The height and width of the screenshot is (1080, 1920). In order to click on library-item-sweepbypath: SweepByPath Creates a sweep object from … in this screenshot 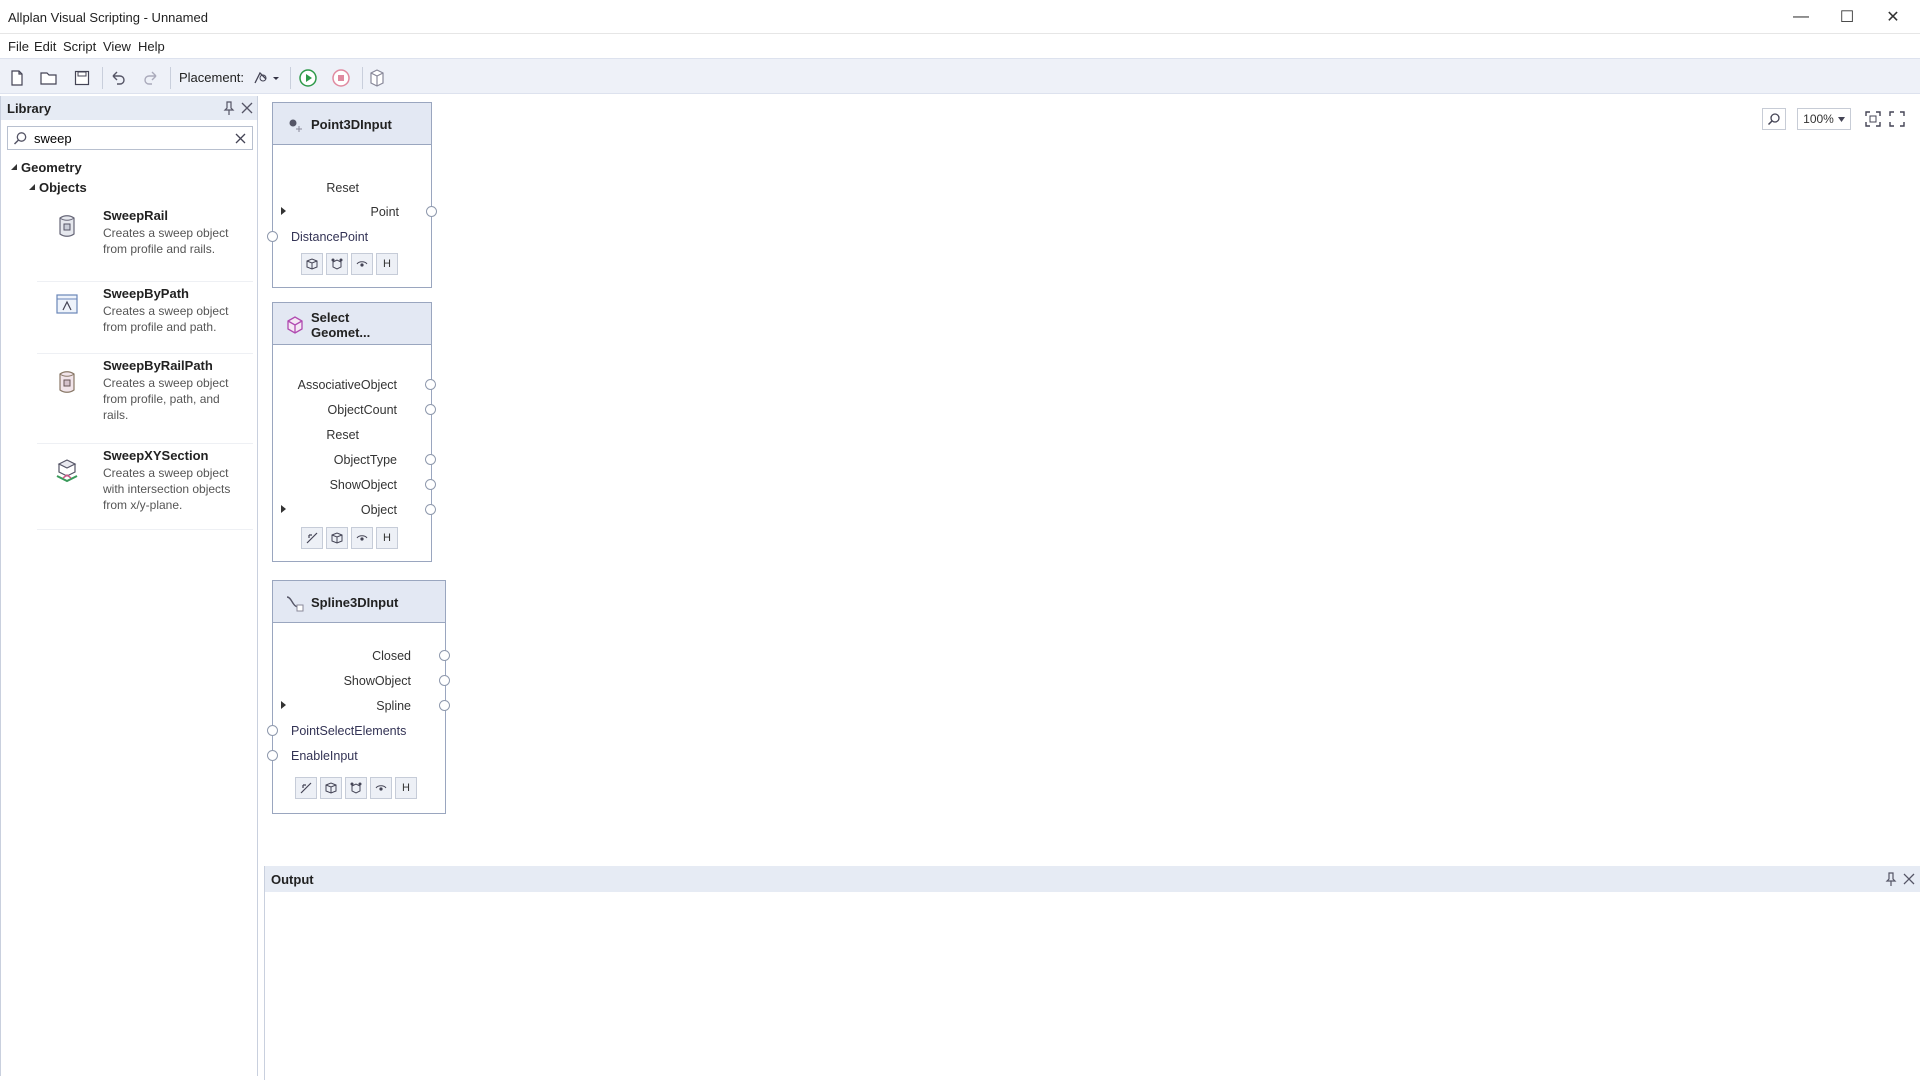, I will do `click(145, 318)`.